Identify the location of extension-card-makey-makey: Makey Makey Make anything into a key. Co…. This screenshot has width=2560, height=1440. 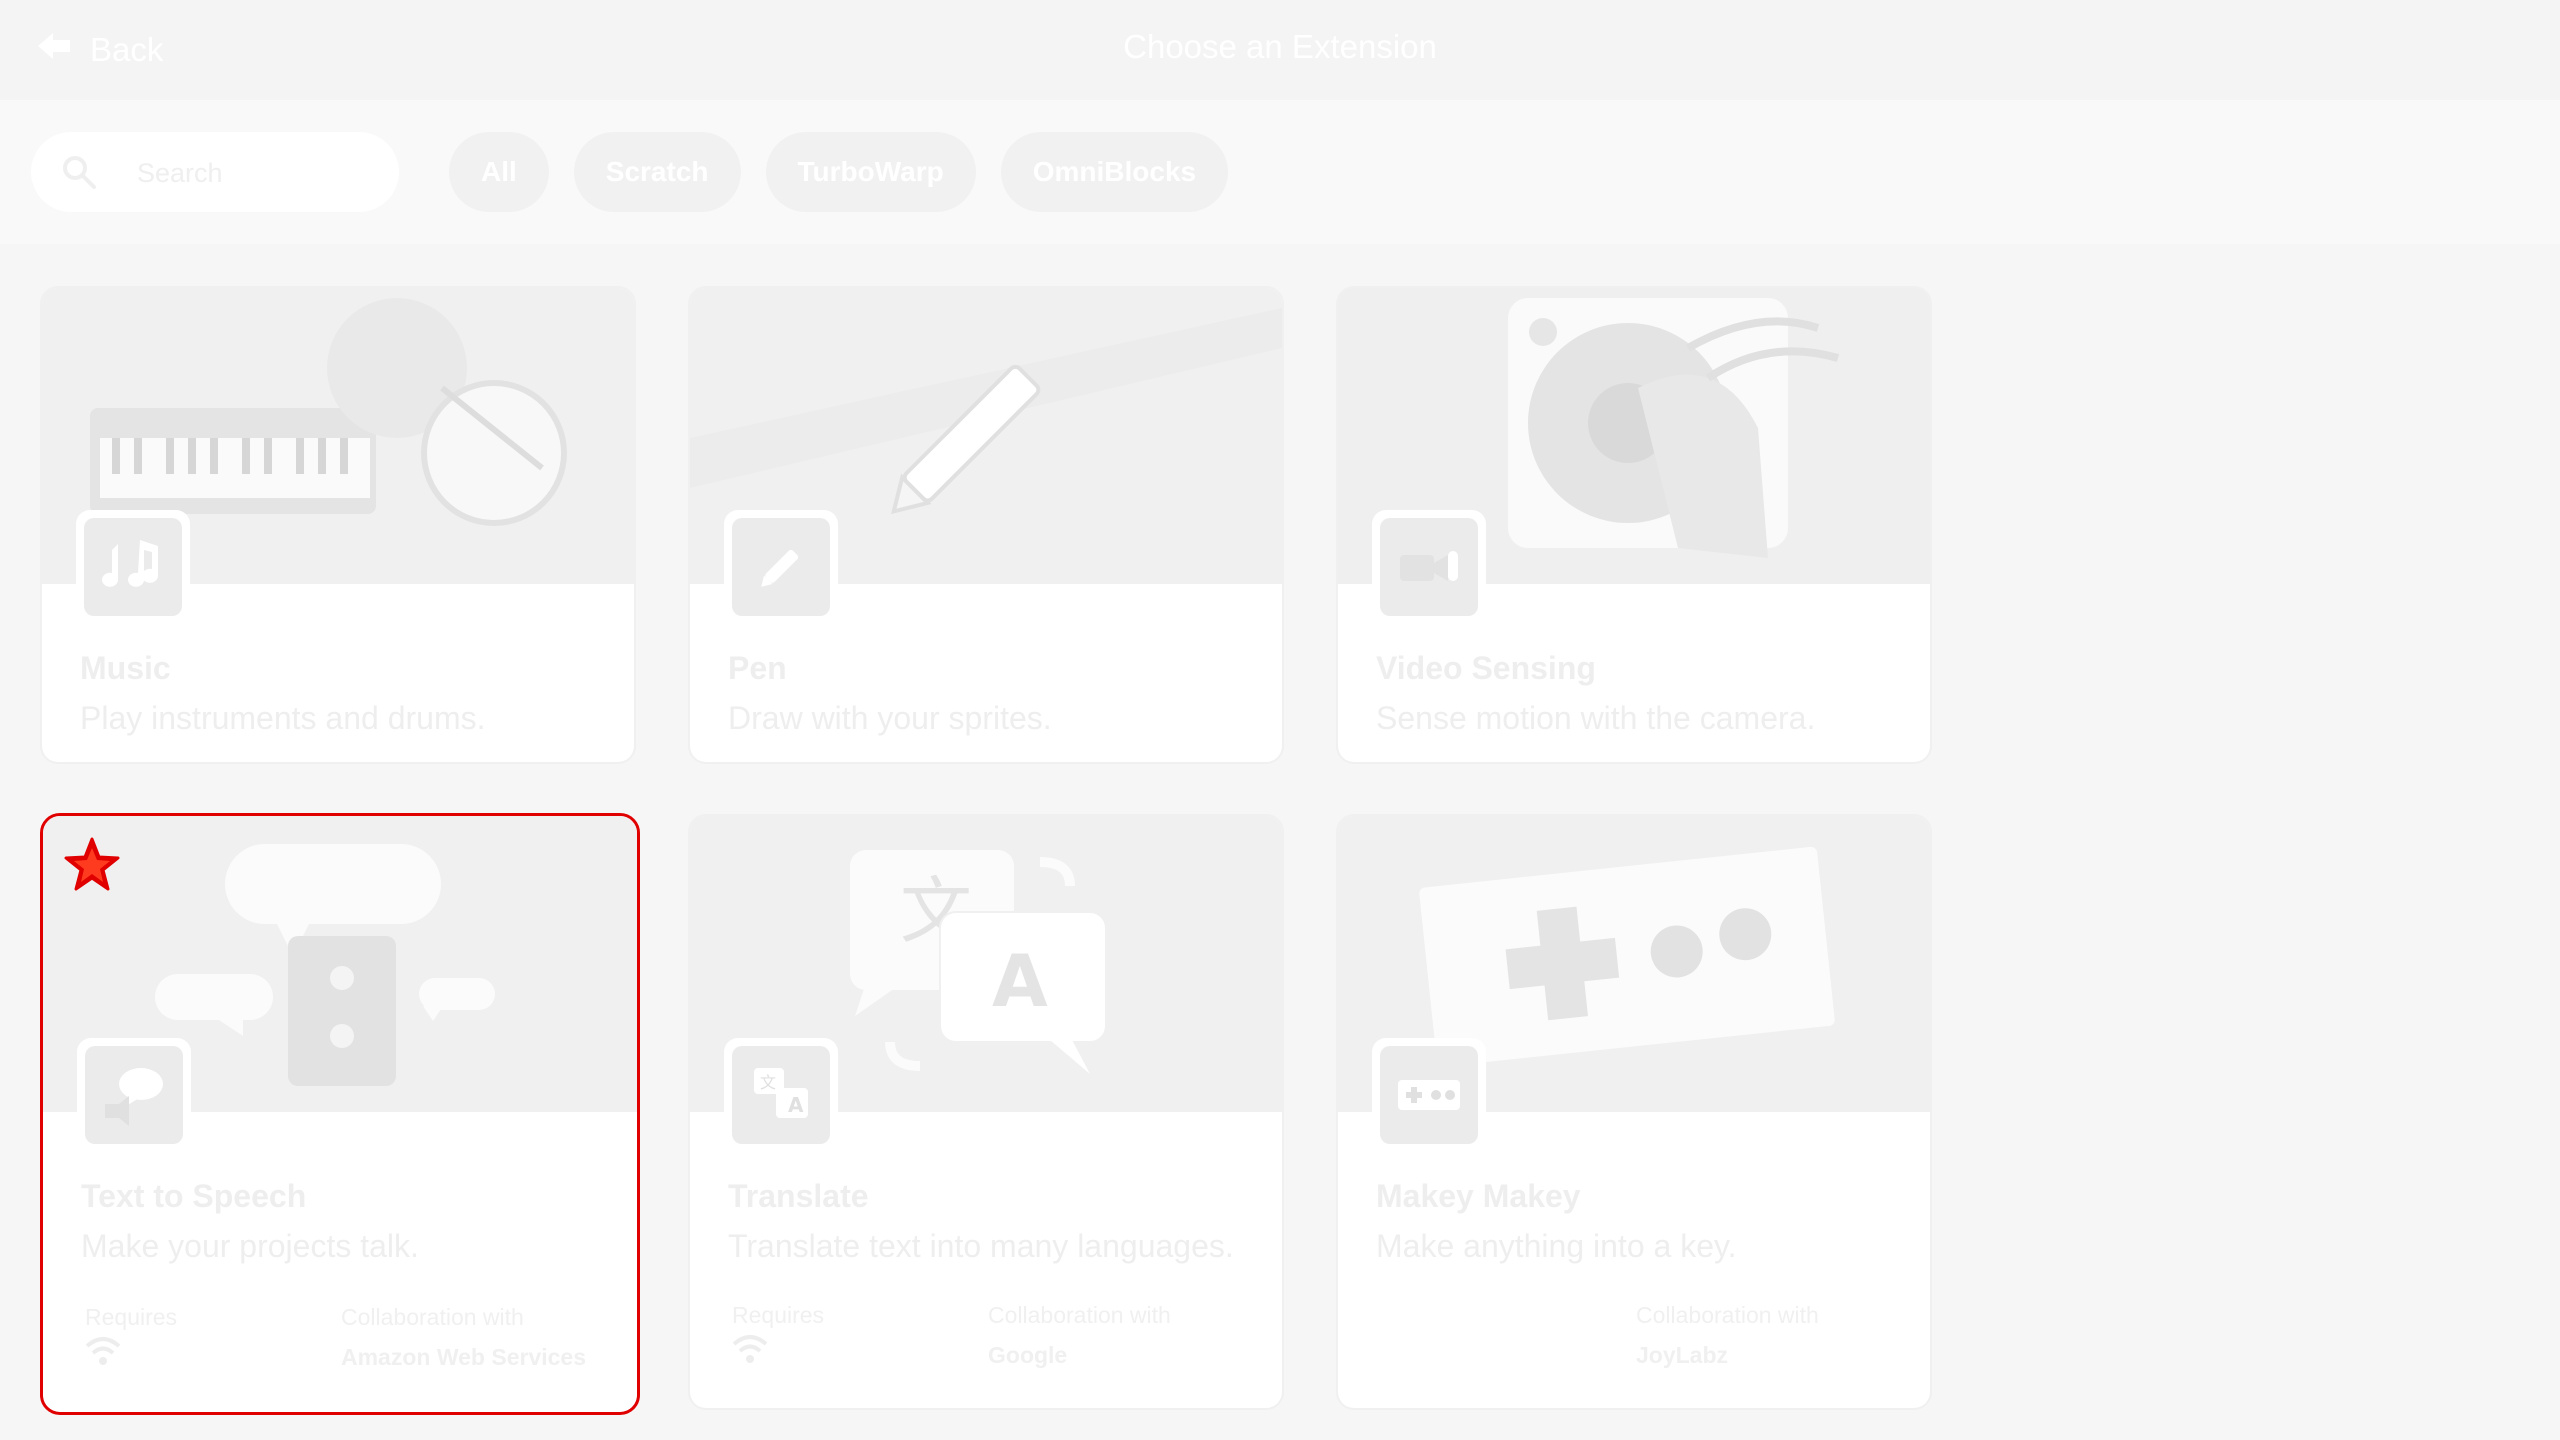
(1634, 1112).